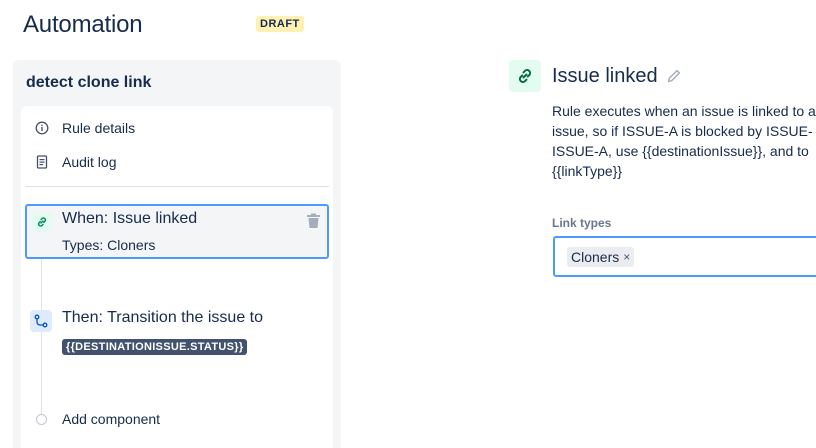 This screenshot has width=816, height=448. Describe the element at coordinates (89, 162) in the screenshot. I see `nav-audit-log-label: Audit log` at that location.